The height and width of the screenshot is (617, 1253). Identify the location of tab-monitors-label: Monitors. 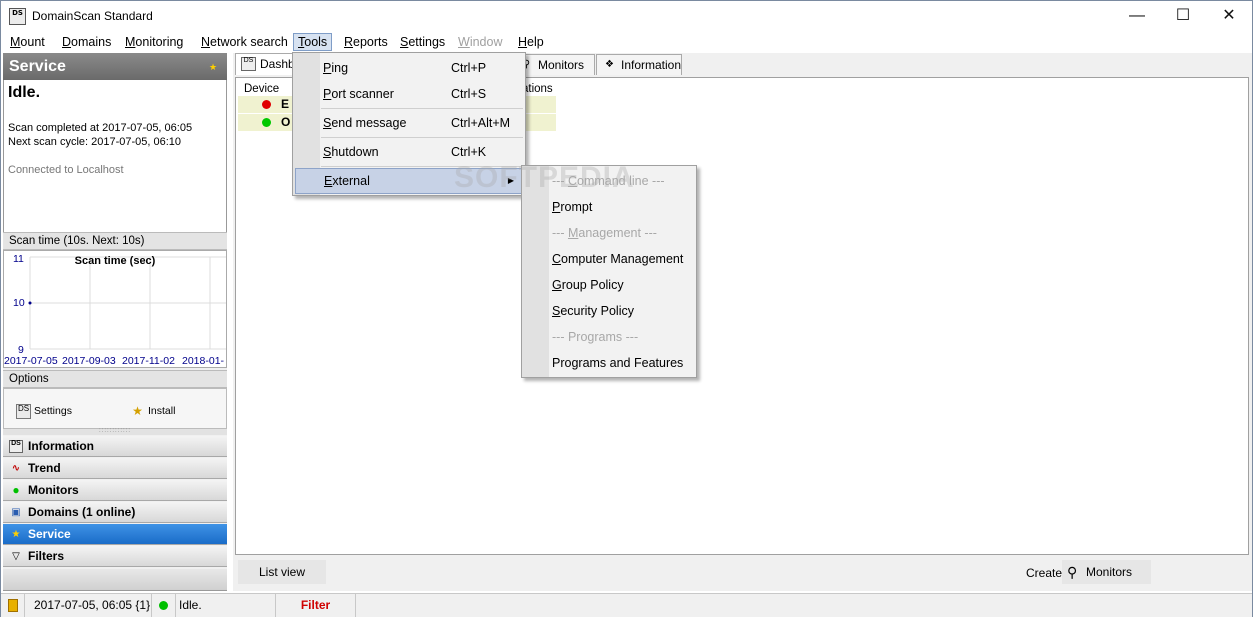
(561, 65).